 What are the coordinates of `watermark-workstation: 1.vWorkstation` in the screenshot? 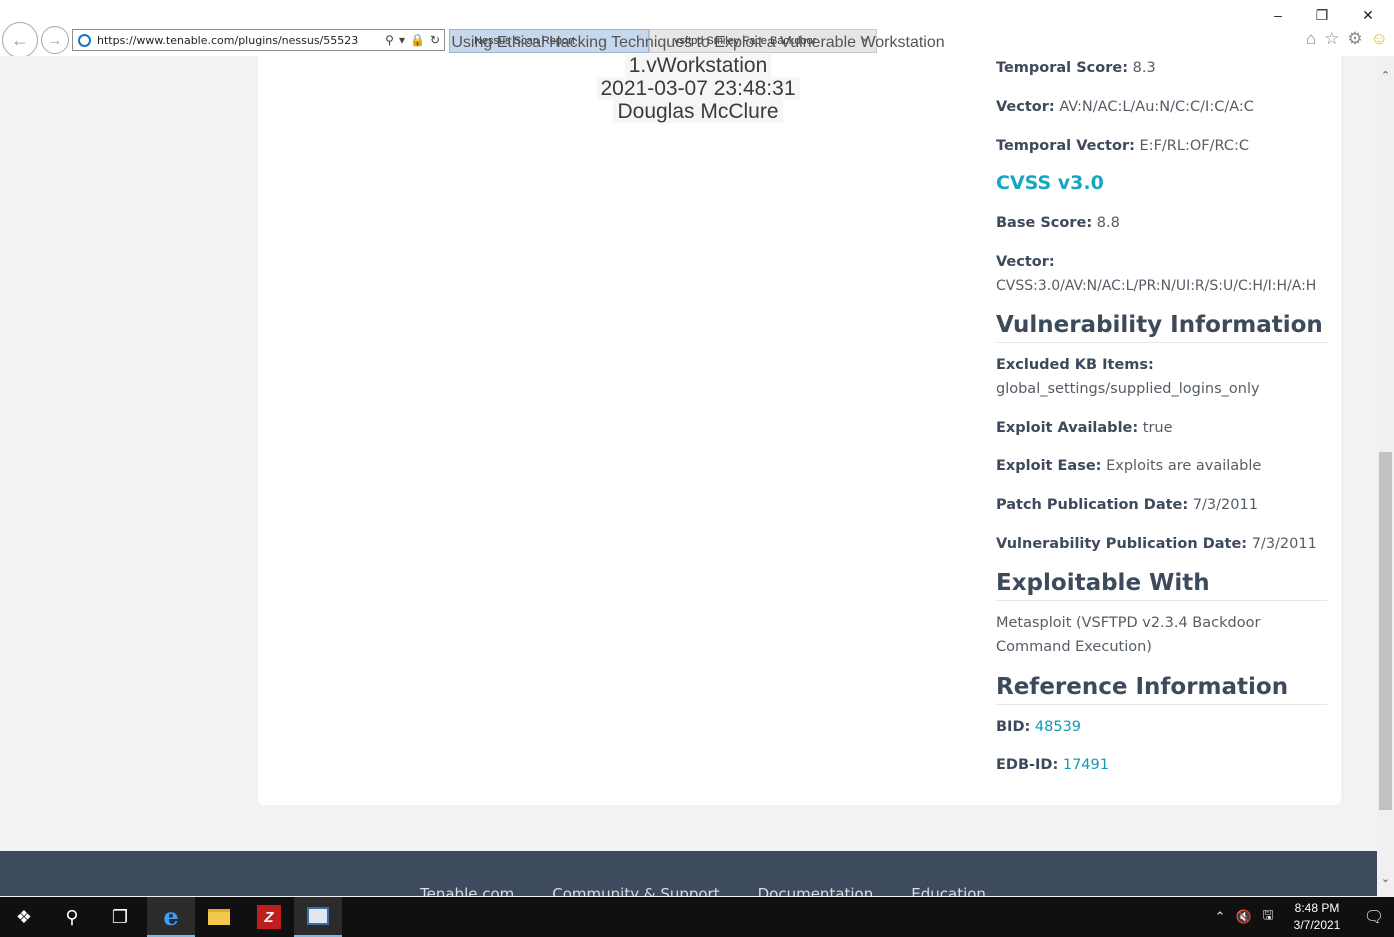 It's located at (698, 65).